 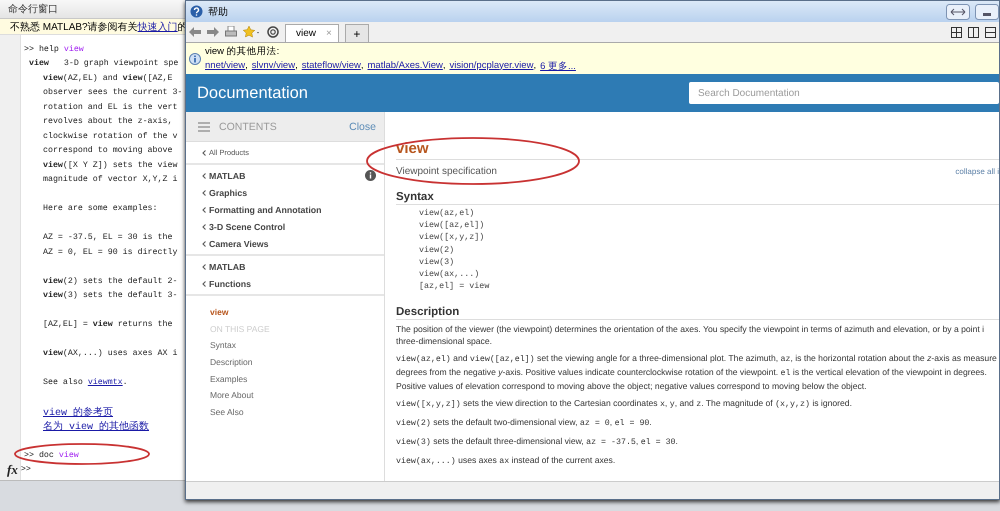 What do you see at coordinates (110, 136) in the screenshot?
I see `help-text-line: clockwise rotation of the v` at bounding box center [110, 136].